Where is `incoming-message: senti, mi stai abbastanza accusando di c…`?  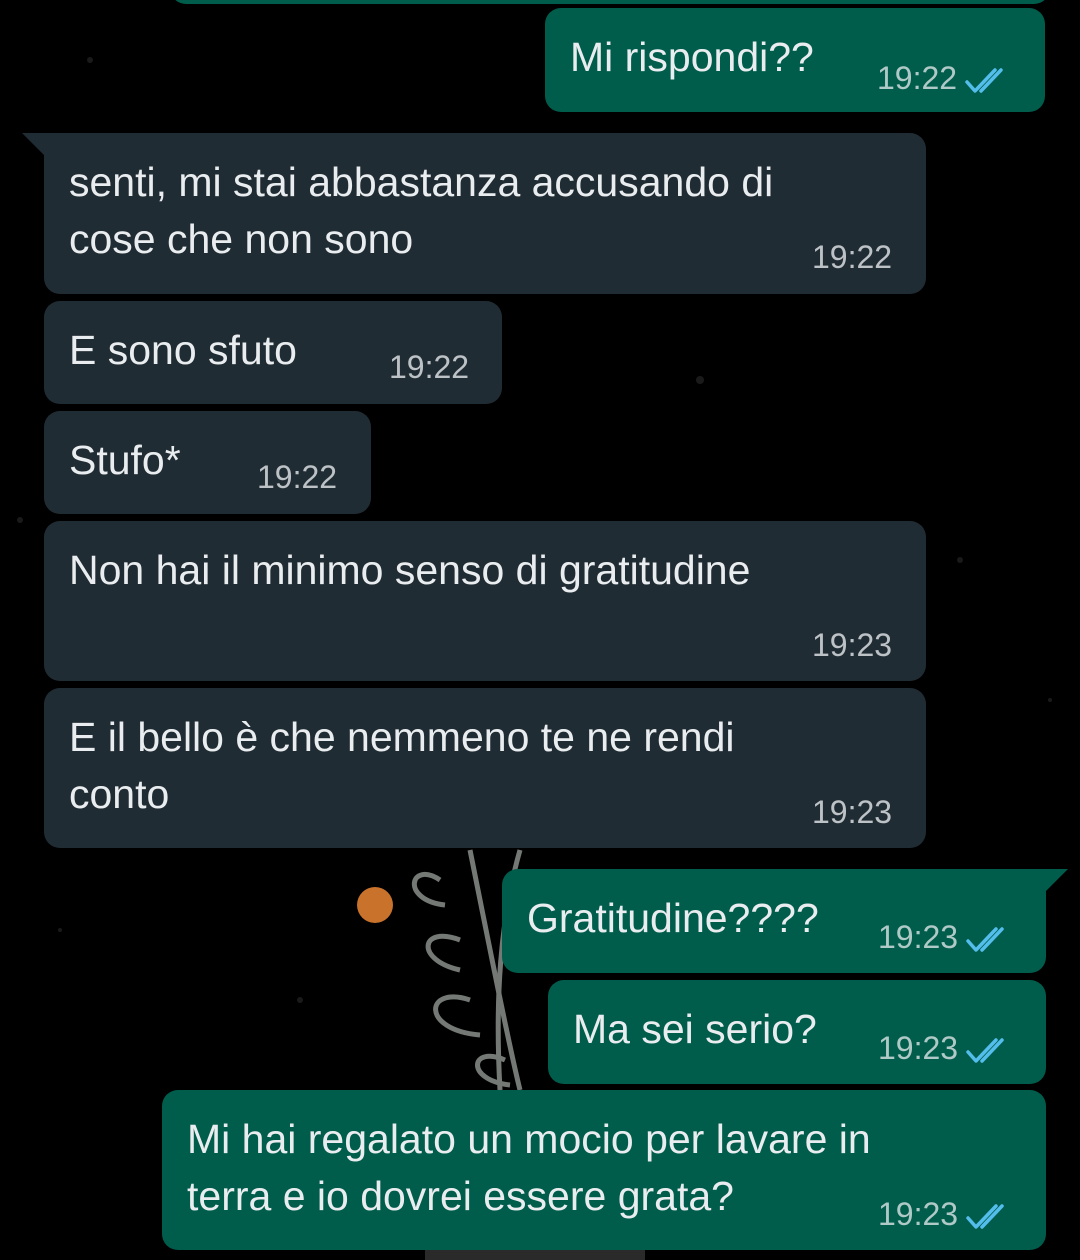
incoming-message: senti, mi stai abbastanza accusando di c… is located at coordinates (474, 213).